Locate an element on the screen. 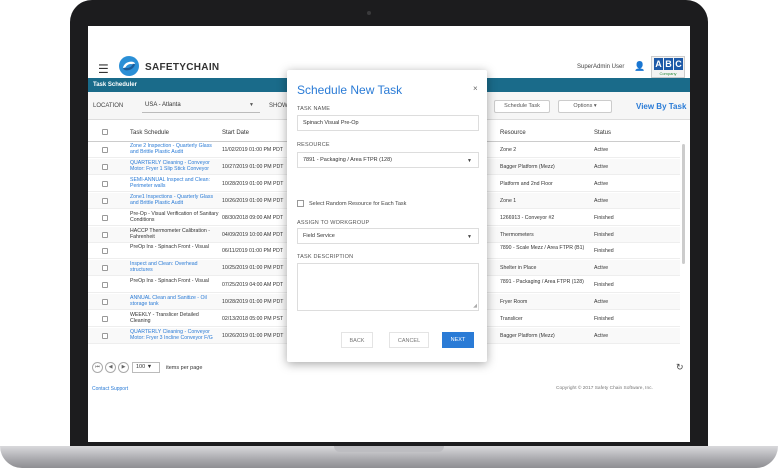  column-header-task-schedule: Task Schedule is located at coordinates (149, 133).